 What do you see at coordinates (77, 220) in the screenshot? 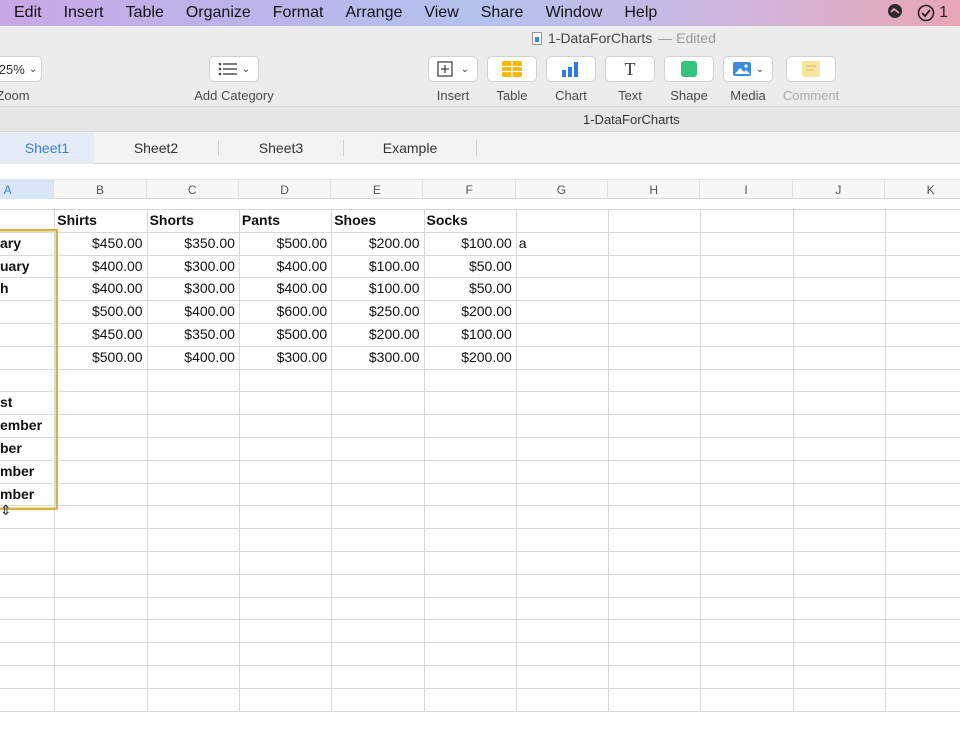
I see `column-header-cell: Shirts` at bounding box center [77, 220].